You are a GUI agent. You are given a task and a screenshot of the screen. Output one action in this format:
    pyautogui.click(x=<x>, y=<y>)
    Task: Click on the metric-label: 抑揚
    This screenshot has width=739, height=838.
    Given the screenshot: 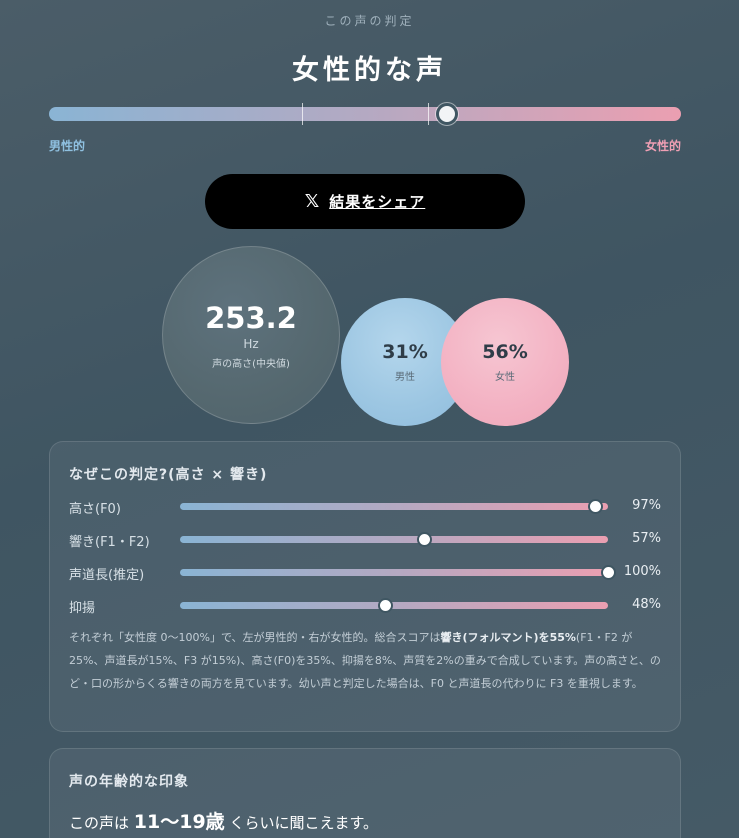 What is the action you would take?
    pyautogui.click(x=82, y=608)
    